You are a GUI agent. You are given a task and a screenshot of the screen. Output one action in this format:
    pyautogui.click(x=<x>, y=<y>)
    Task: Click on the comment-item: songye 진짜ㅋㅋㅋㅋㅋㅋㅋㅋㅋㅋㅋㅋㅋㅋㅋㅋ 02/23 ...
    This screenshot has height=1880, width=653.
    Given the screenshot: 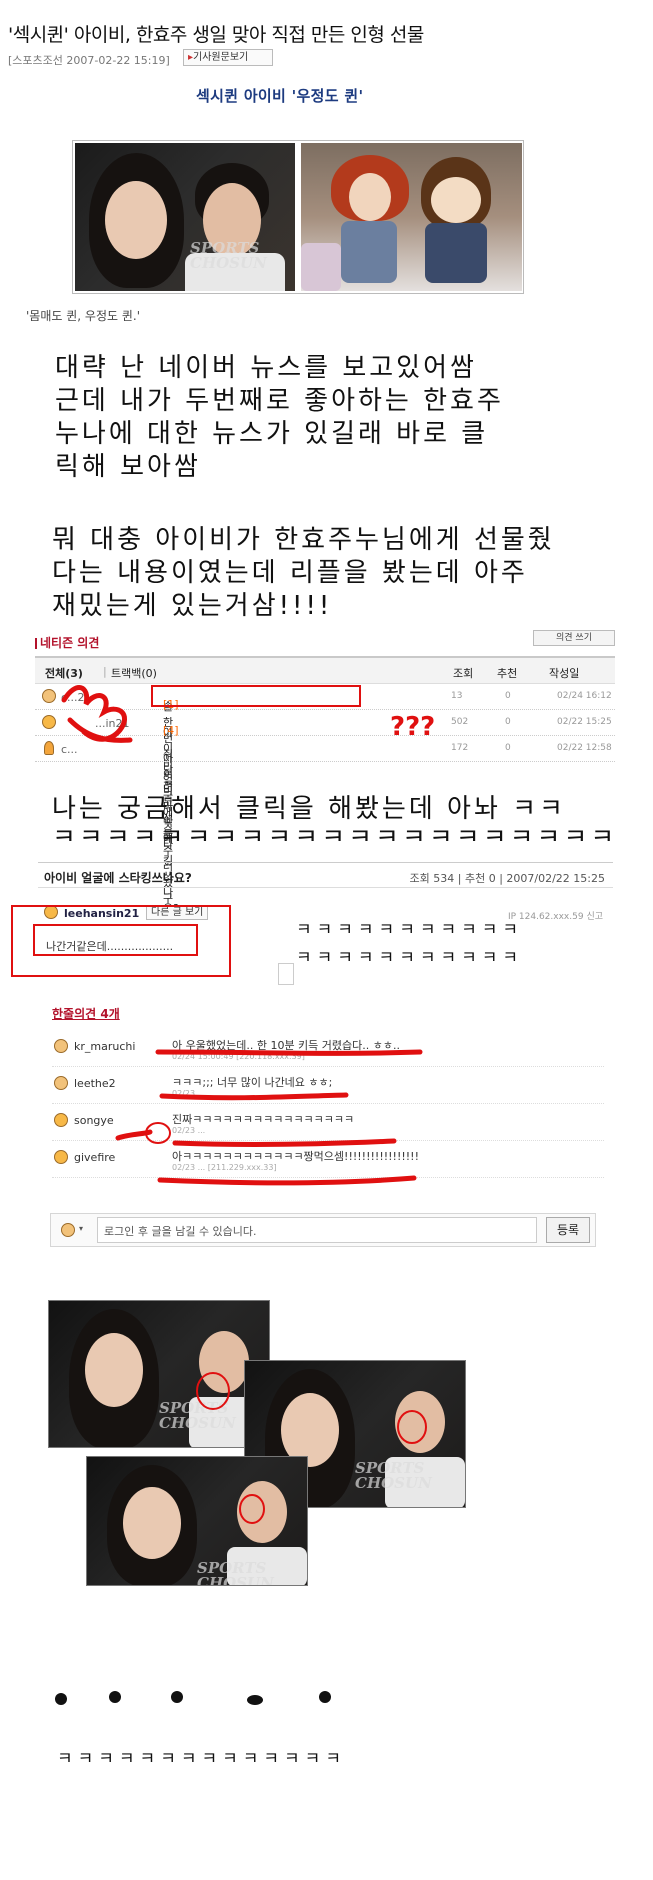 What is the action you would take?
    pyautogui.click(x=328, y=1123)
    